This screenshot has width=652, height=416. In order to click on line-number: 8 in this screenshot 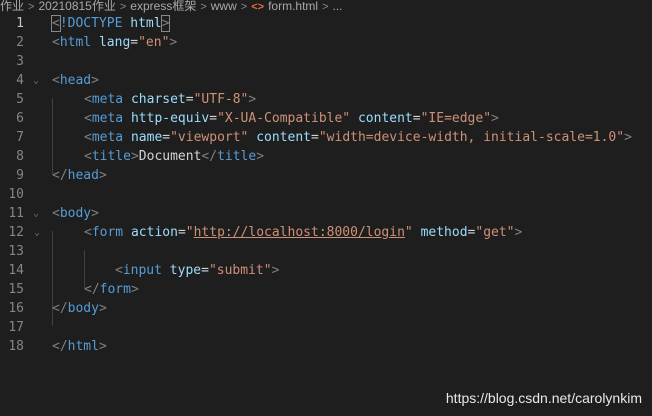, I will do `click(20, 156)`.